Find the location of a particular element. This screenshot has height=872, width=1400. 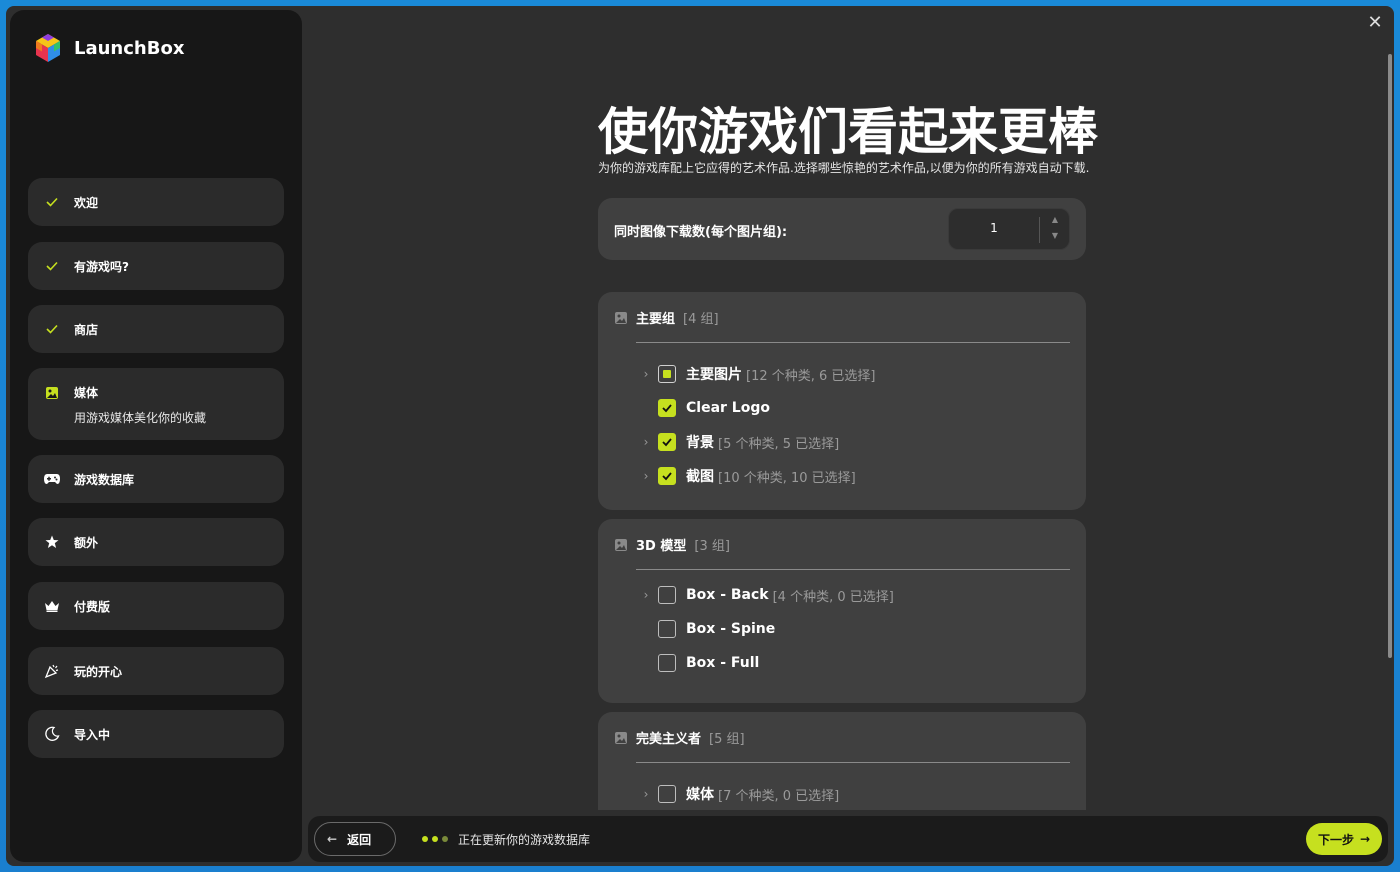

option-row: › 背景 [5 个种类, 5 已选择] is located at coordinates (737, 442).